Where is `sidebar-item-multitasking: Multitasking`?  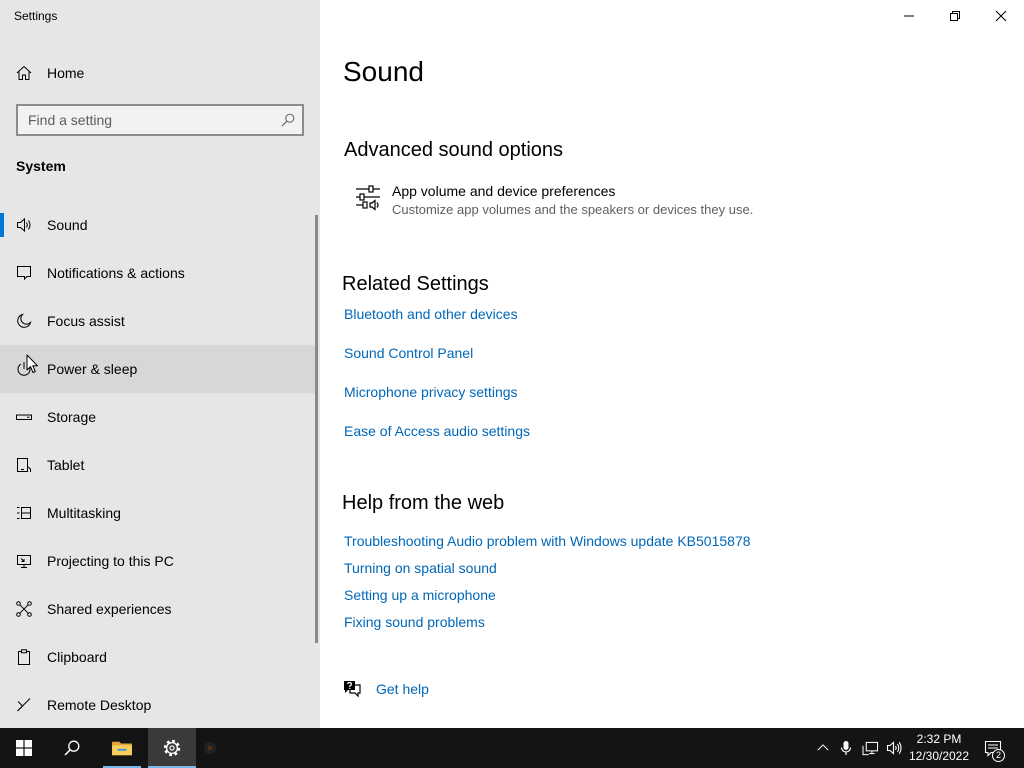 sidebar-item-multitasking: Multitasking is located at coordinates (158, 513).